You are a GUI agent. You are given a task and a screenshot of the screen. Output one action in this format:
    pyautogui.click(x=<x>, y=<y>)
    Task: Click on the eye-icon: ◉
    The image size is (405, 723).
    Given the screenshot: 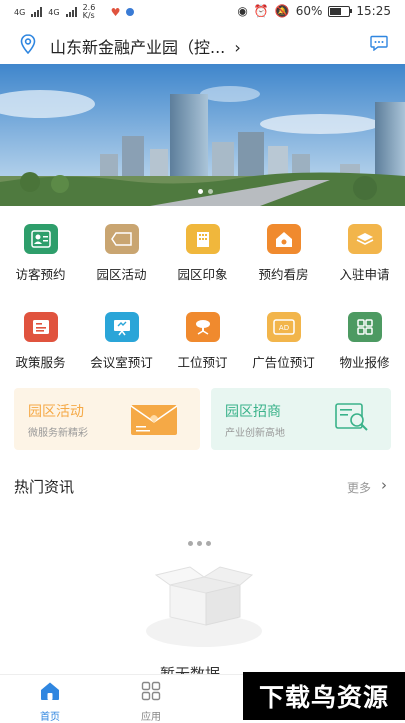 What is the action you would take?
    pyautogui.click(x=242, y=11)
    